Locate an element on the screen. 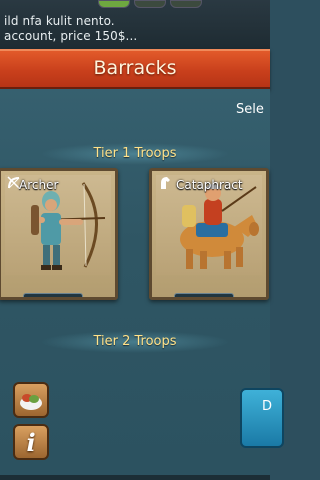 The height and width of the screenshot is (480, 320). troop-name: Cataphract is located at coordinates (209, 185).